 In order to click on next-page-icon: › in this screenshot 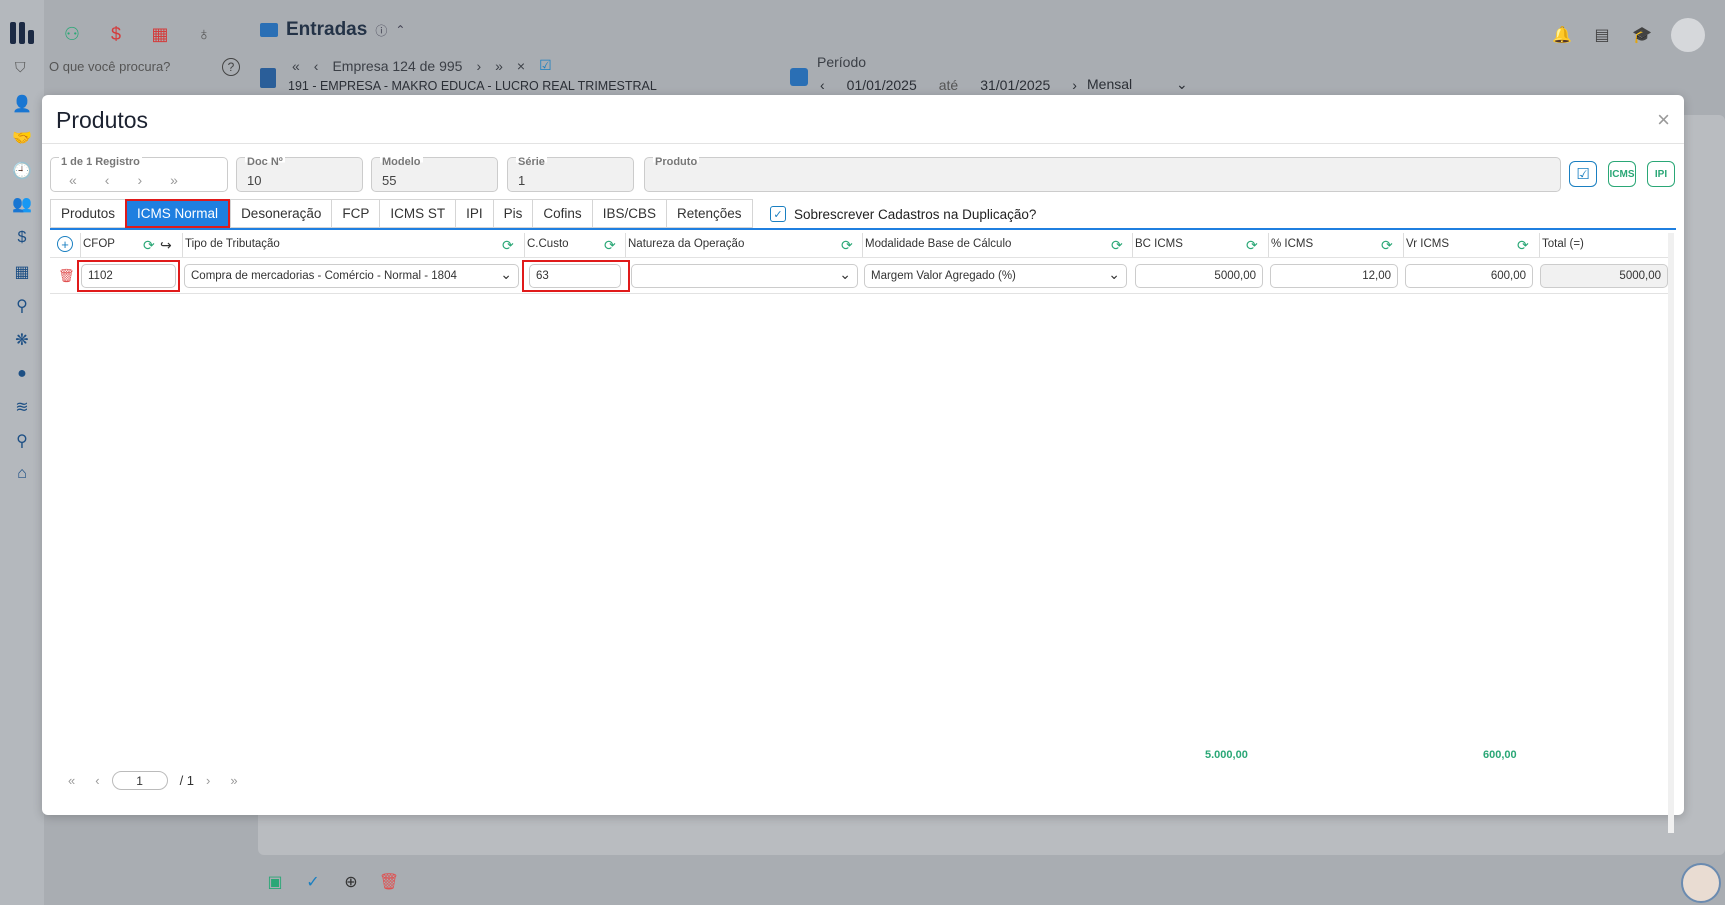, I will do `click(208, 780)`.